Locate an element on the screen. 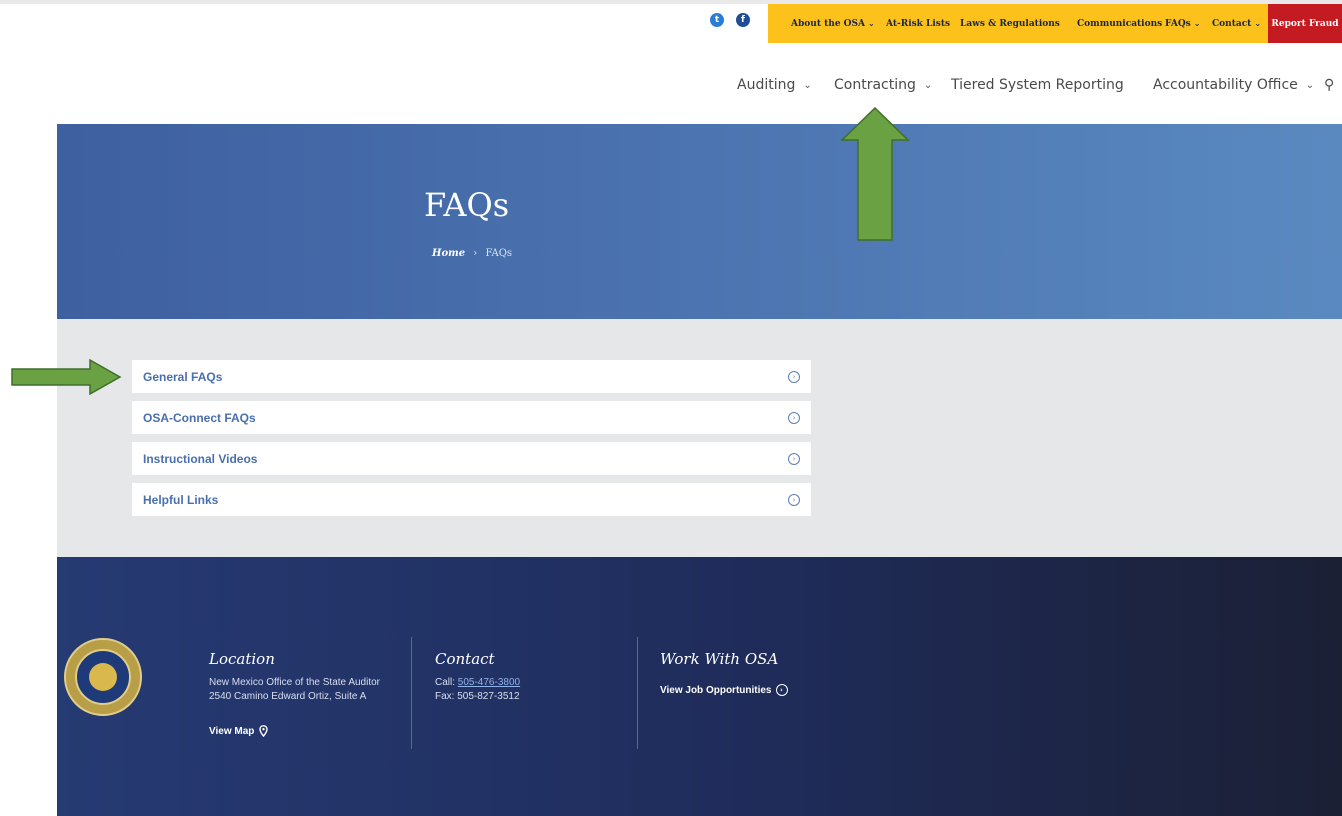 This screenshot has height=816, width=1342. util-faqs-label: FAQs is located at coordinates (1178, 23).